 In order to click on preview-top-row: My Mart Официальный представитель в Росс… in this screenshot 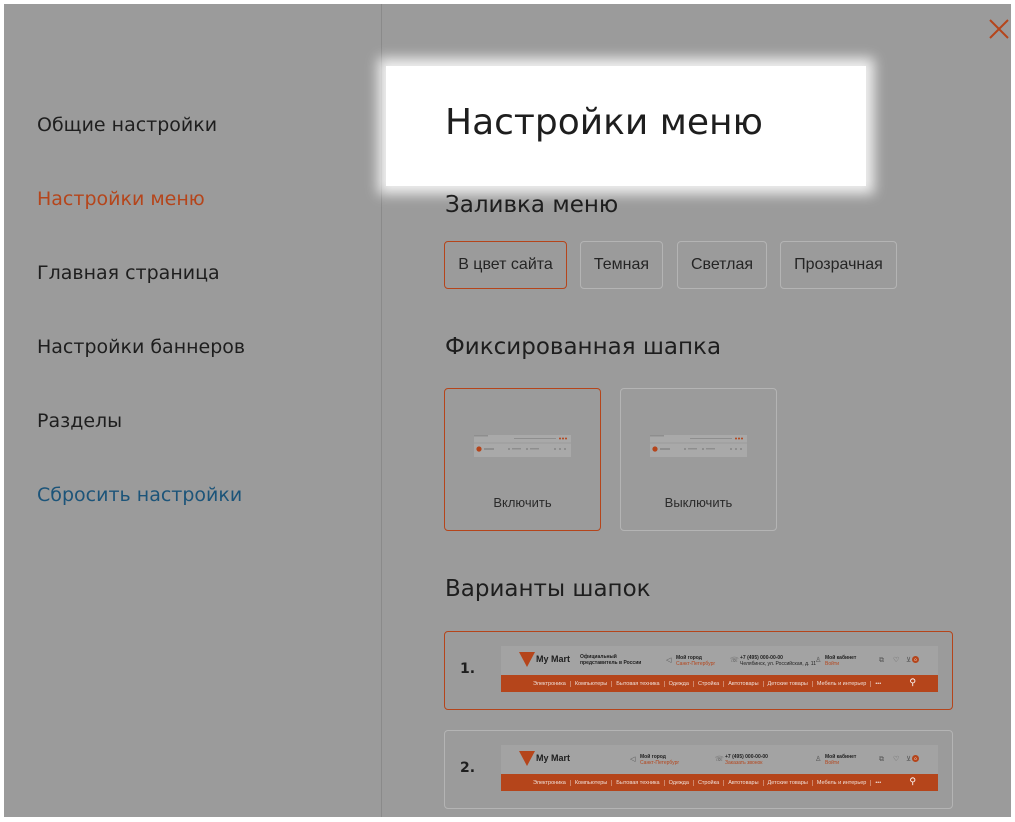, I will do `click(719, 660)`.